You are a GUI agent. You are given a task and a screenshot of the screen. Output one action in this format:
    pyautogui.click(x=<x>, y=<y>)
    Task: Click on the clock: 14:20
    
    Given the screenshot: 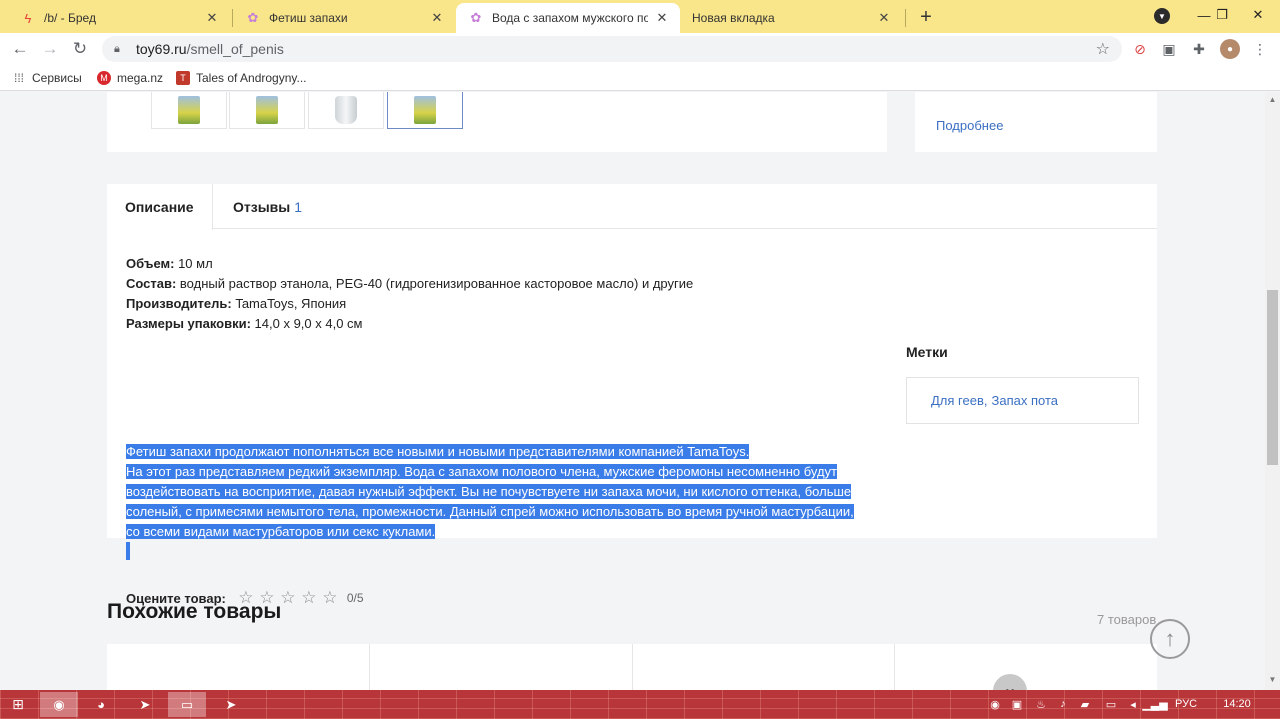 What is the action you would take?
    pyautogui.click(x=1237, y=704)
    